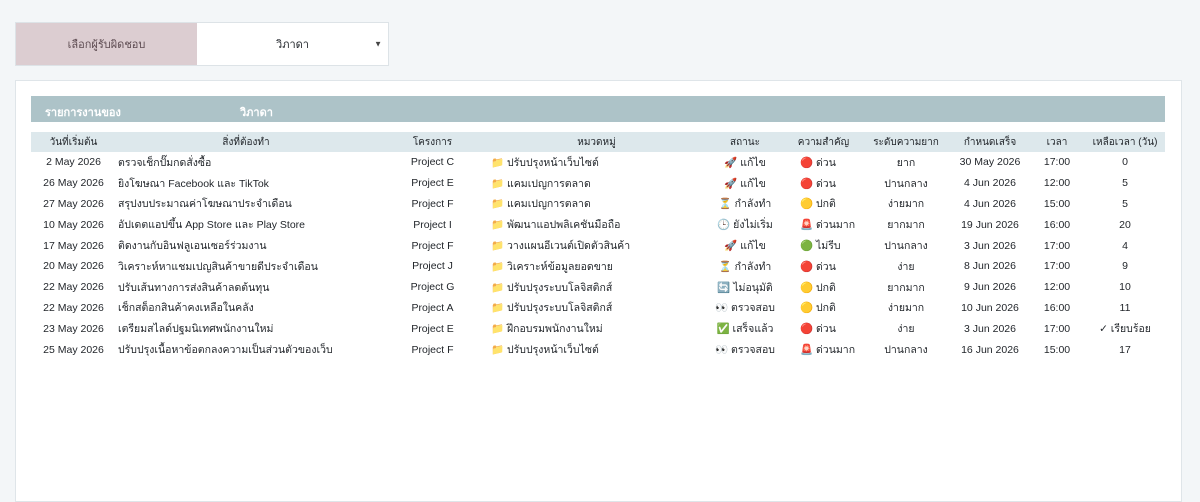 Image resolution: width=1200 pixels, height=502 pixels. I want to click on category-cell: 📁 ปรับปรุงหน้าเว็บไซต์, so click(545, 162).